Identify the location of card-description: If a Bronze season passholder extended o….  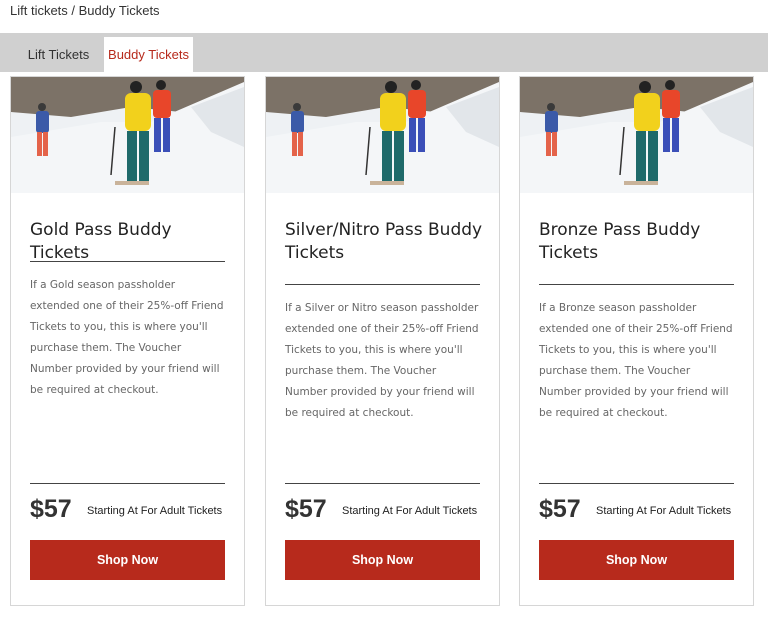
(636, 360).